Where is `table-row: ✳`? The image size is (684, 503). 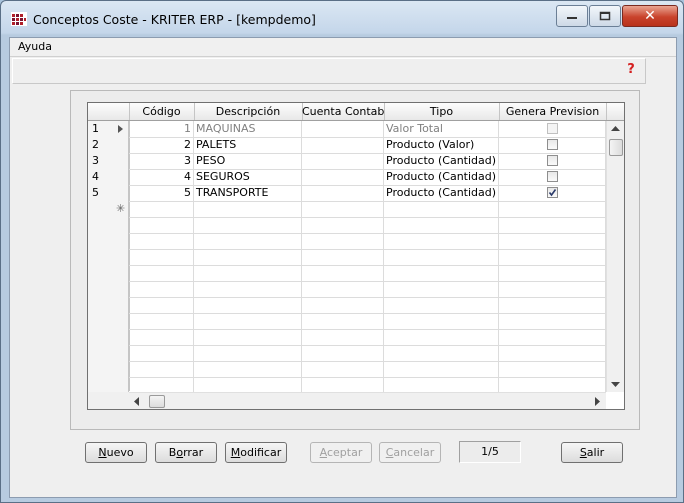 table-row: ✳ is located at coordinates (347, 209).